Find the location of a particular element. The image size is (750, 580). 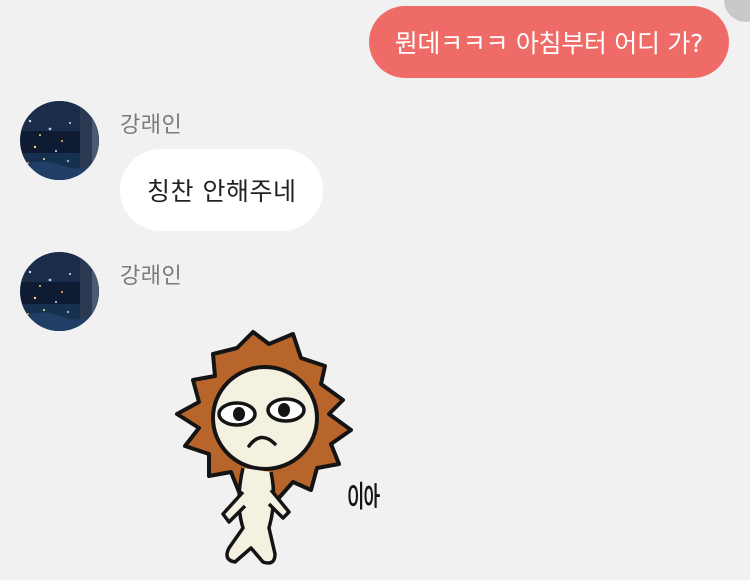

message-text: 뭔데ㅋㅋㅋ 아침부터 어디 가? is located at coordinates (549, 43).